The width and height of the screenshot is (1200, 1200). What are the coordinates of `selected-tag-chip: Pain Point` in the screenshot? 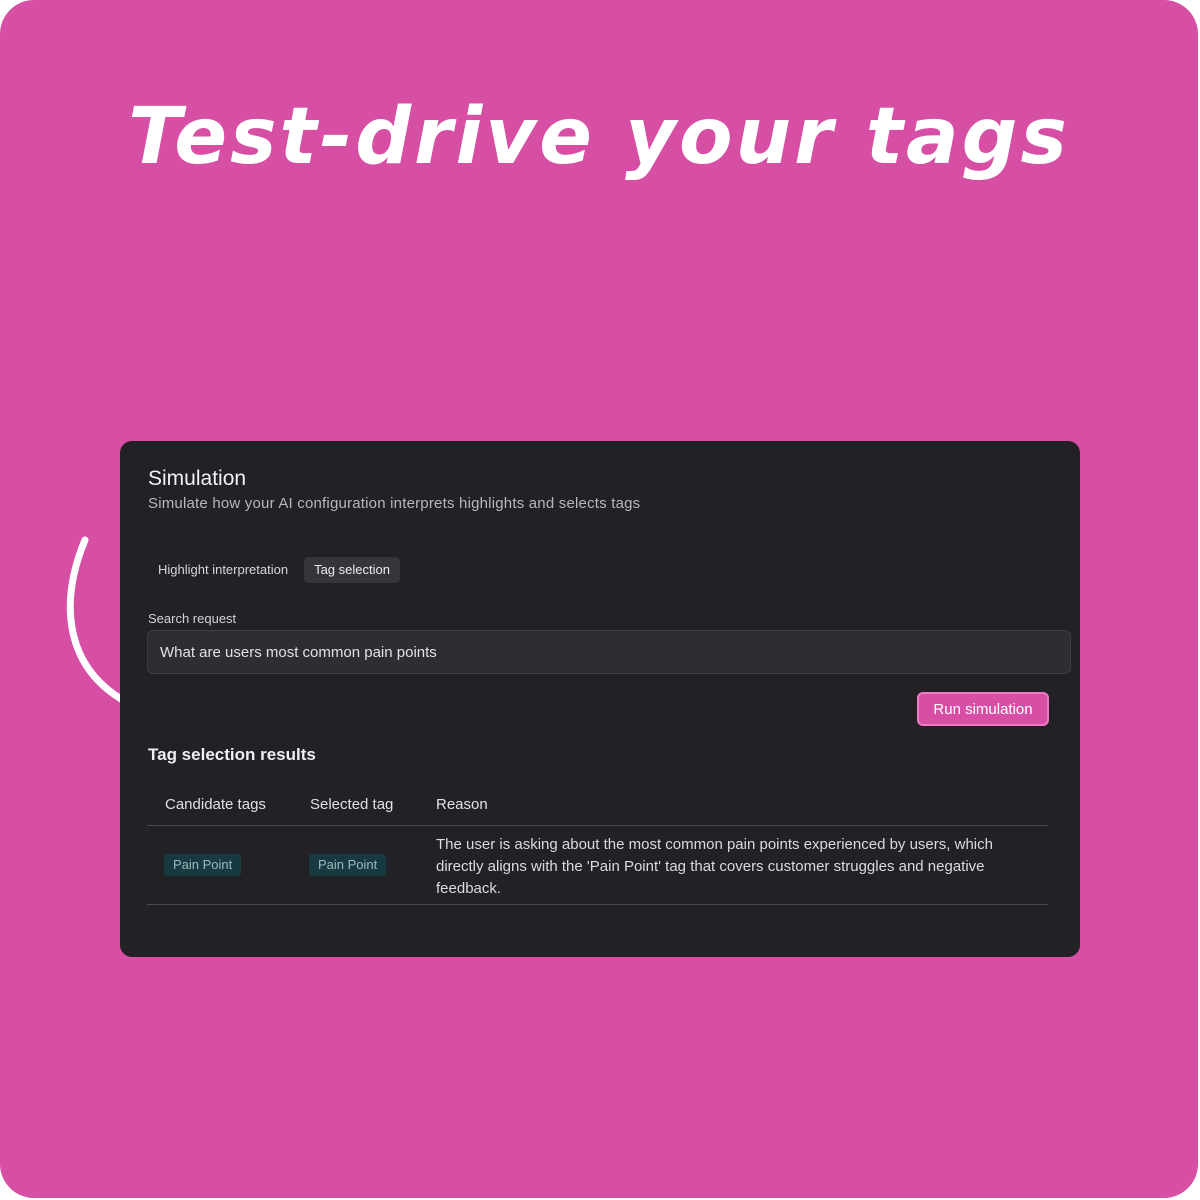 It's located at (348, 865).